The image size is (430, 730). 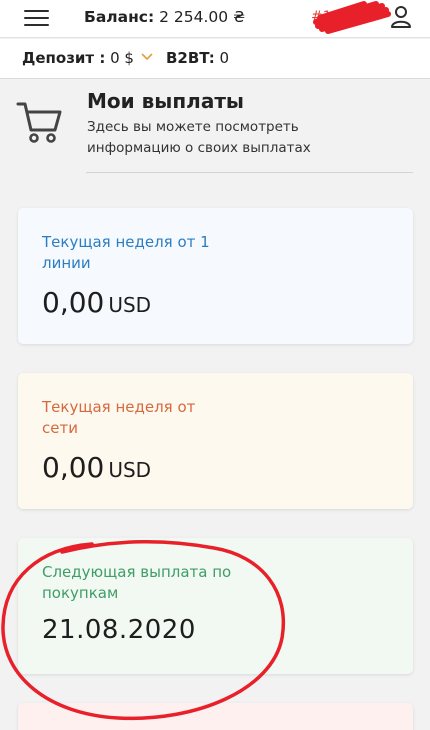 What do you see at coordinates (64, 58) in the screenshot?
I see `deposit-label: Депозит :` at bounding box center [64, 58].